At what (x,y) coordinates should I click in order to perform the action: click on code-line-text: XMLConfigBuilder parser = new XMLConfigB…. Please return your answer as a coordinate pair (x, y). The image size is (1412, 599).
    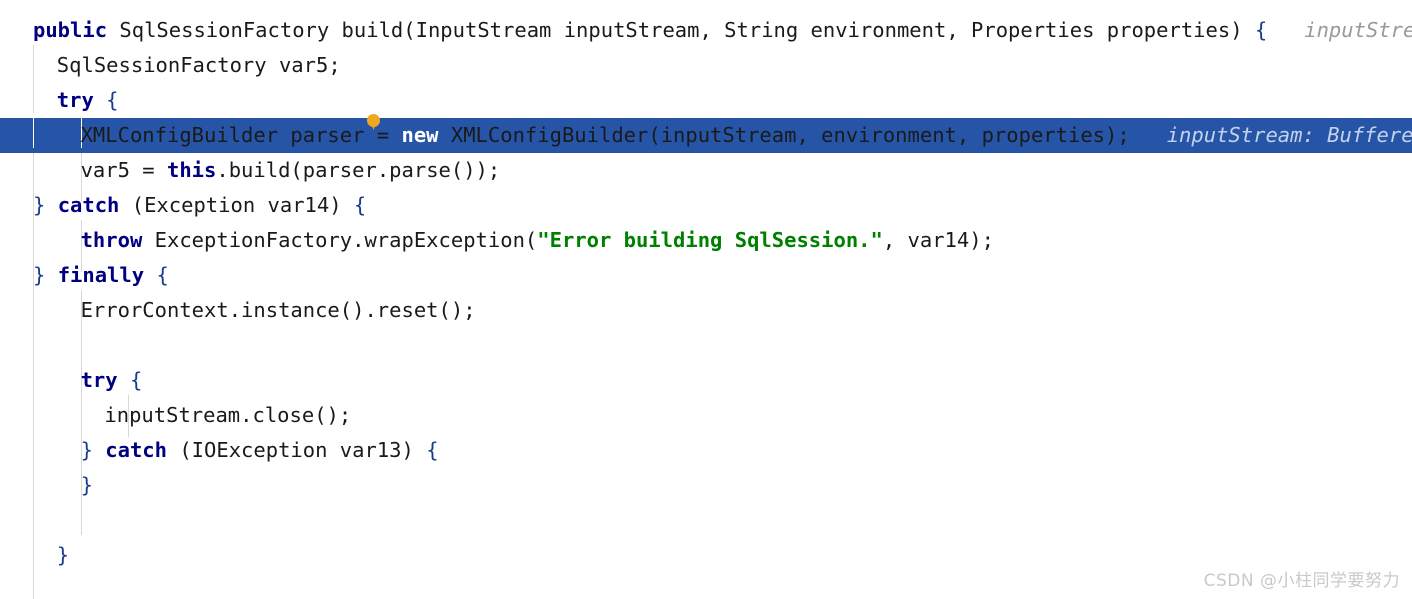
    Looking at the image, I should click on (706, 135).